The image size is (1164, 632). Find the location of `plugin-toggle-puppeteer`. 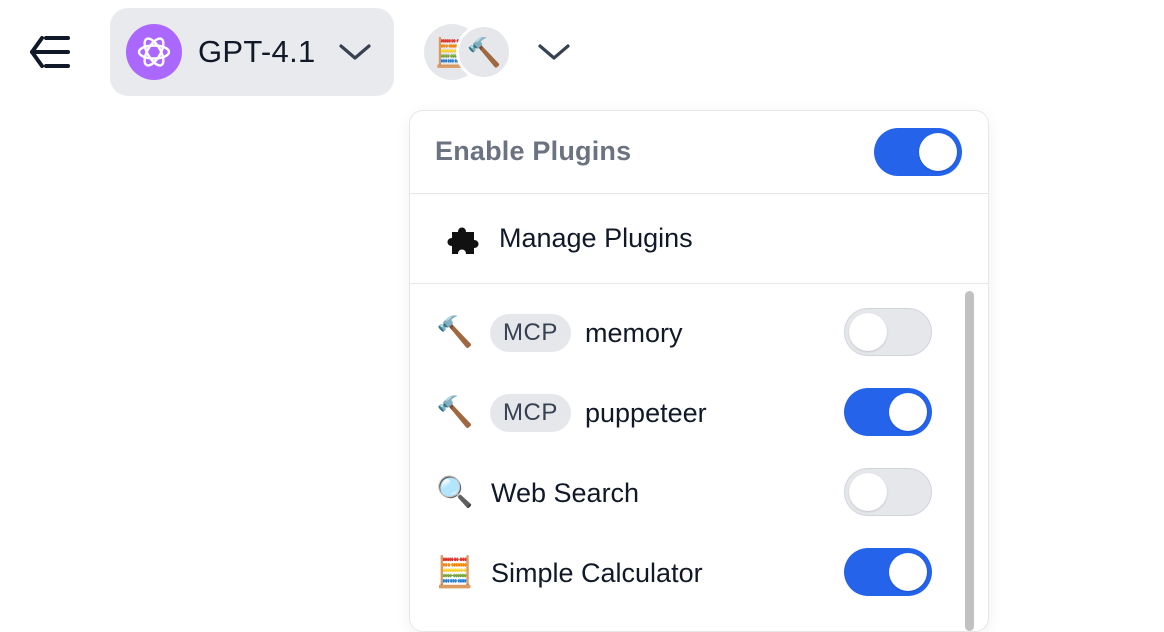

plugin-toggle-puppeteer is located at coordinates (888, 412).